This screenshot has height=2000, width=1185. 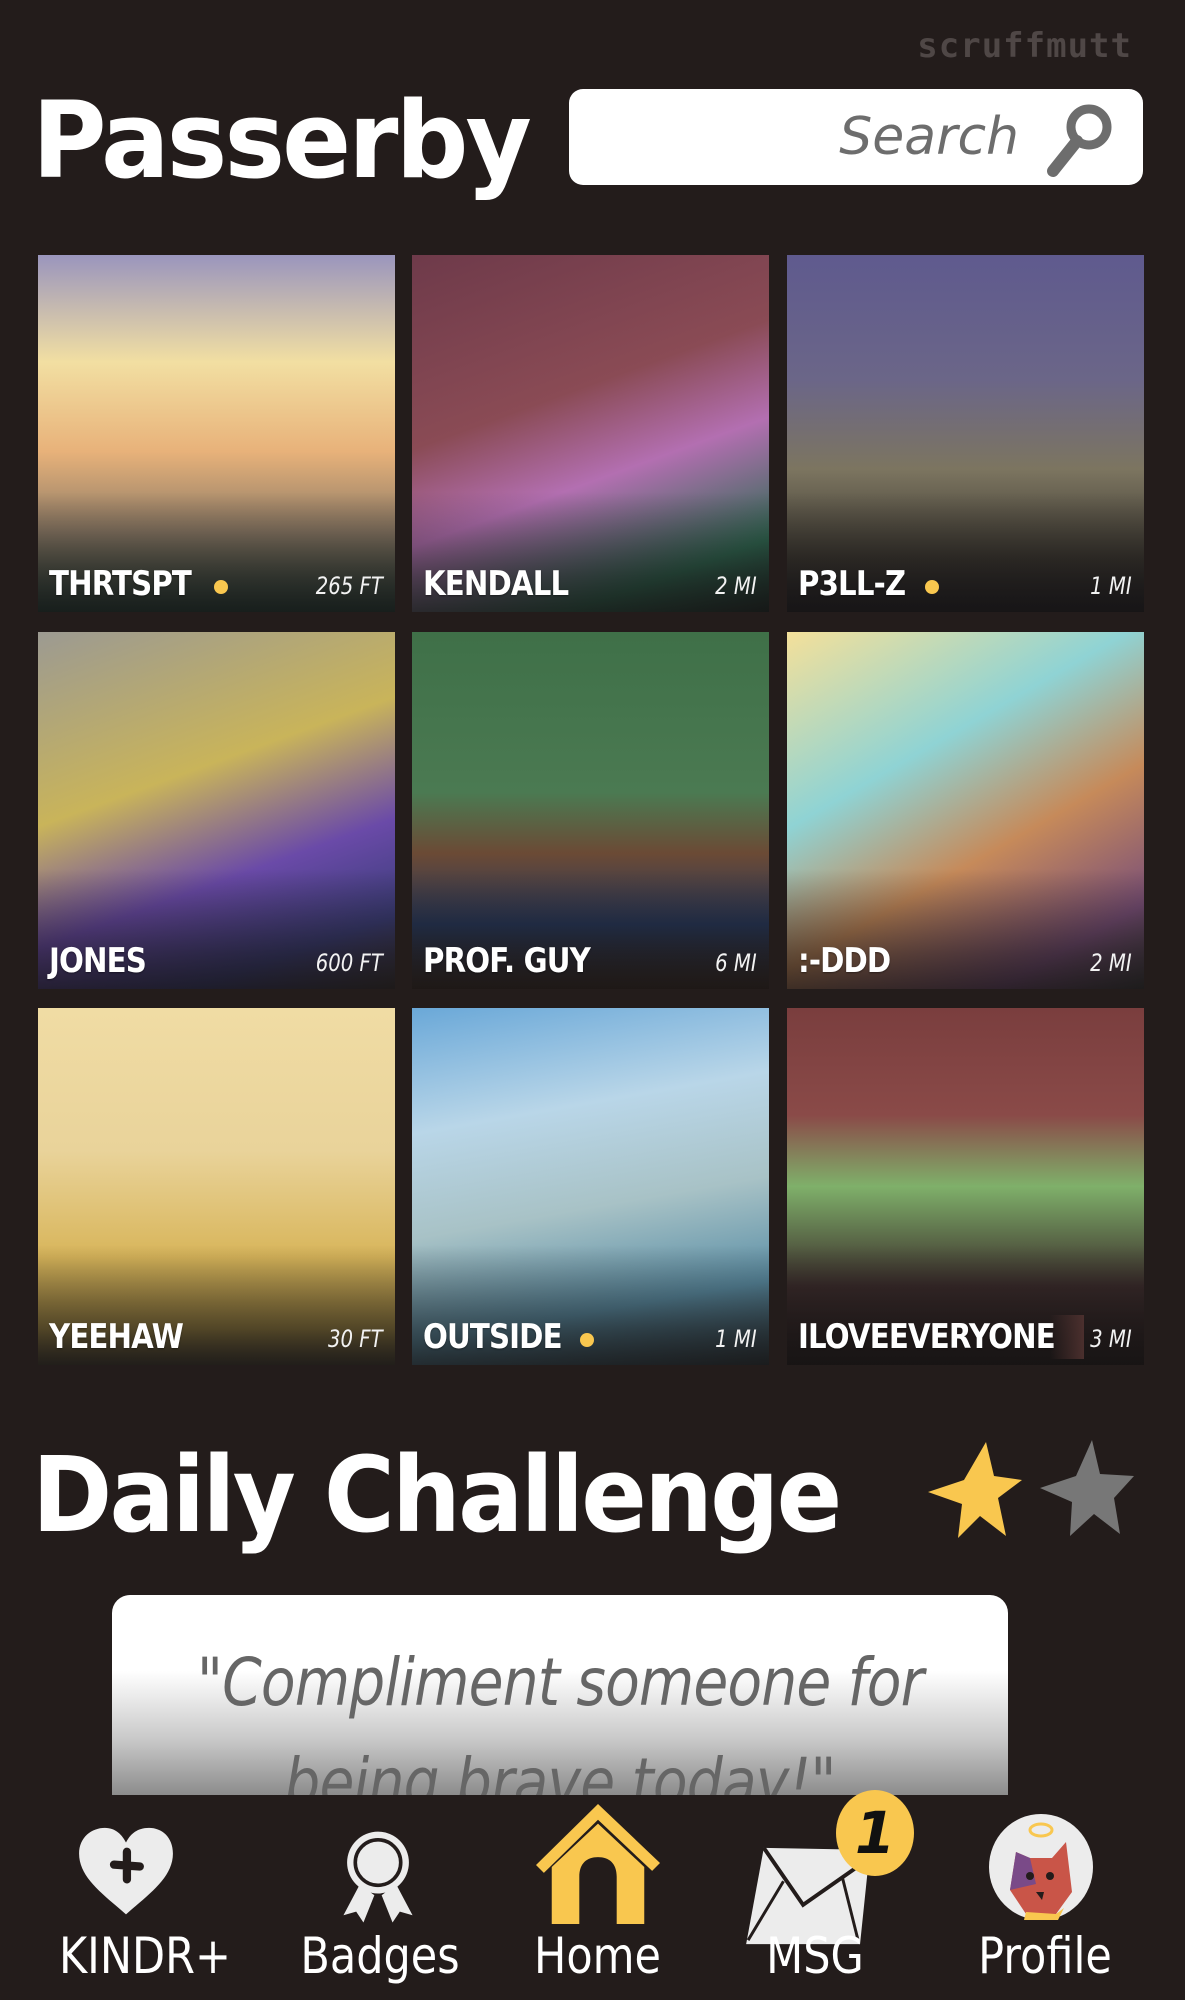 I want to click on search-icon, so click(x=1079, y=139).